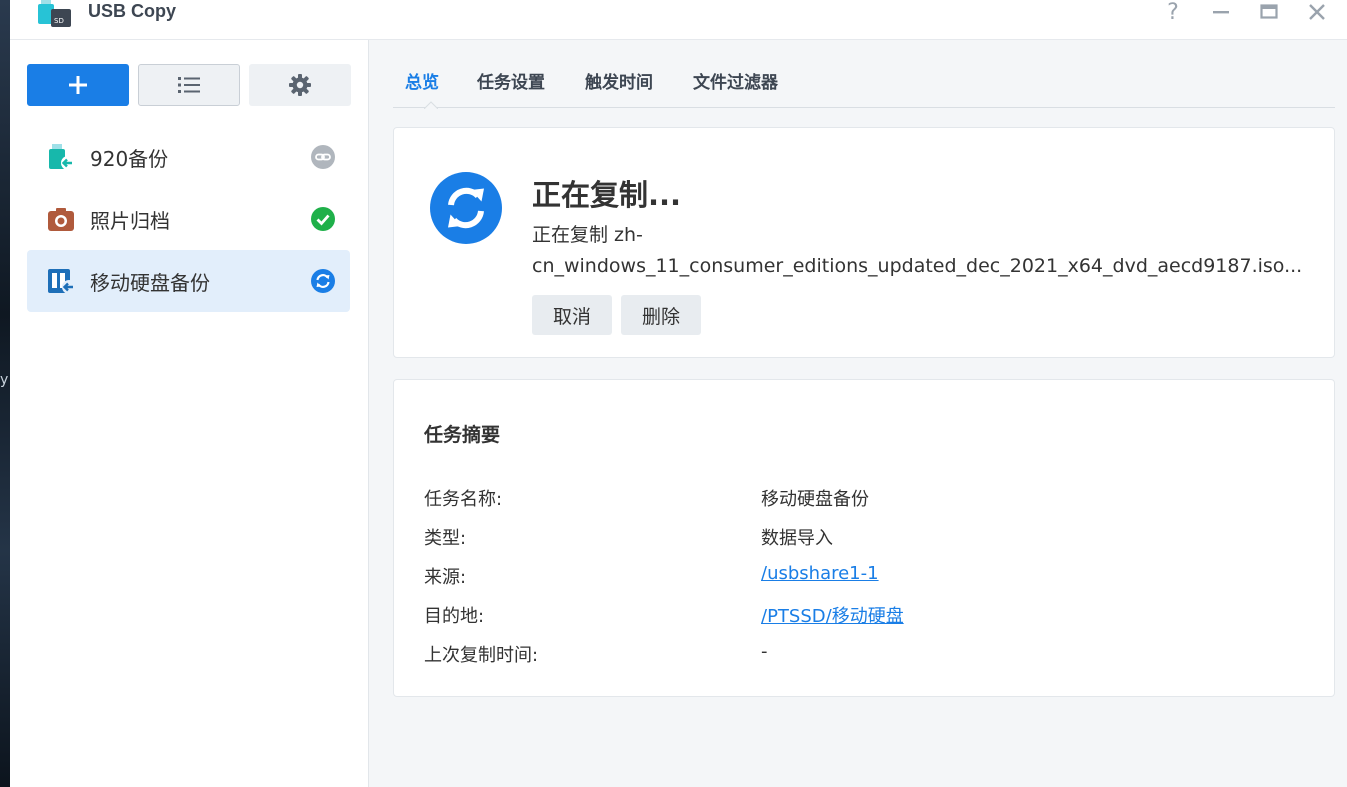 This screenshot has height=787, width=1347. Describe the element at coordinates (815, 499) in the screenshot. I see `summary-value-task-name: 移动硬盘备份` at that location.